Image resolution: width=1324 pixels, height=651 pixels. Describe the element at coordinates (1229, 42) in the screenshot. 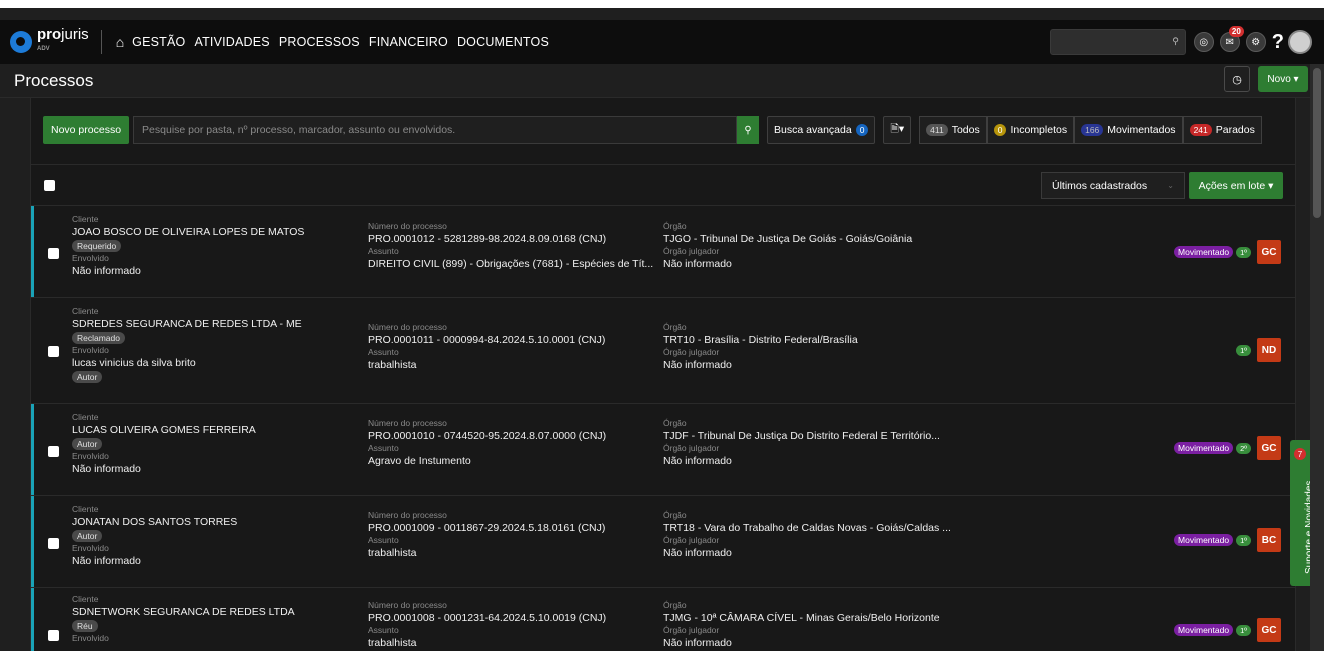

I see `mail-icon: ✉` at that location.